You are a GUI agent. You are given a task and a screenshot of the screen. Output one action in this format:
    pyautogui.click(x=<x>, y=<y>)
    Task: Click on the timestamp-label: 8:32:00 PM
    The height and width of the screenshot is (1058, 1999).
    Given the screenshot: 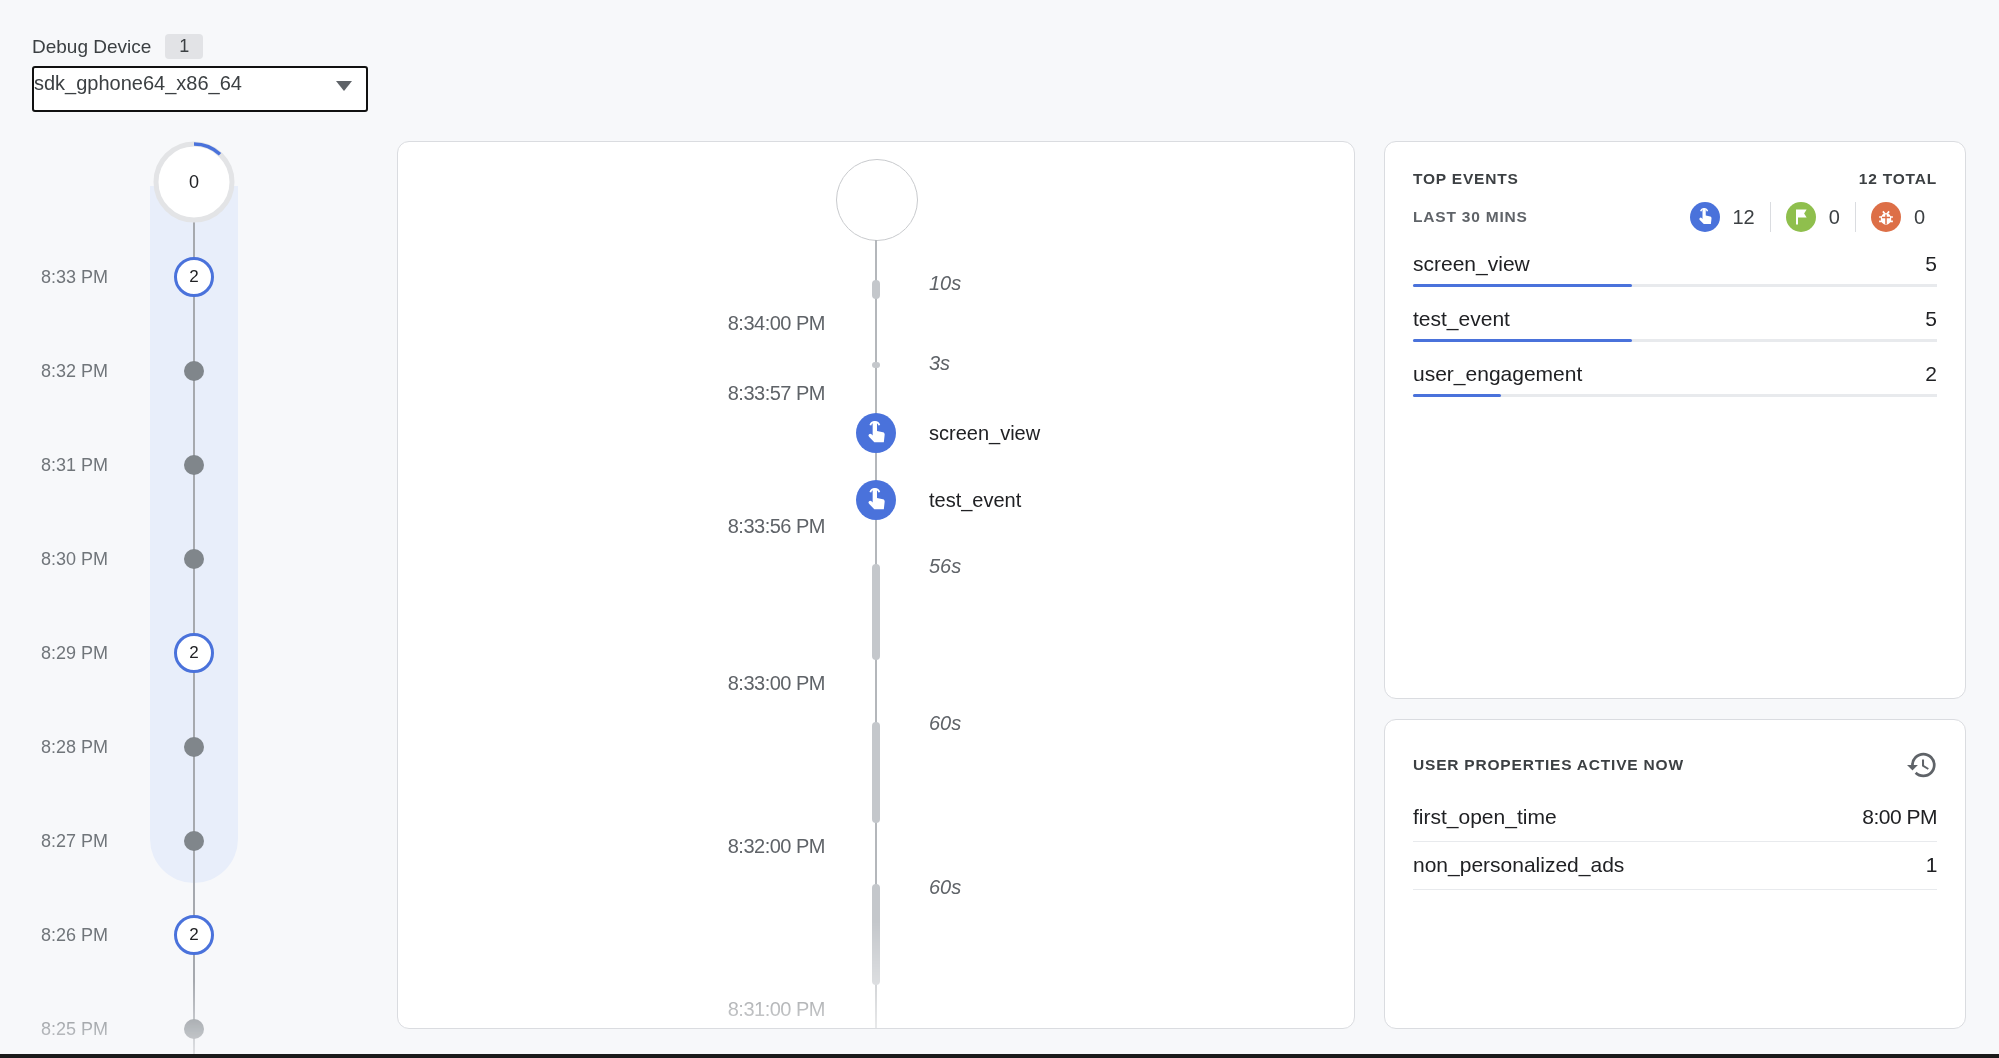 What is the action you would take?
    pyautogui.click(x=776, y=846)
    